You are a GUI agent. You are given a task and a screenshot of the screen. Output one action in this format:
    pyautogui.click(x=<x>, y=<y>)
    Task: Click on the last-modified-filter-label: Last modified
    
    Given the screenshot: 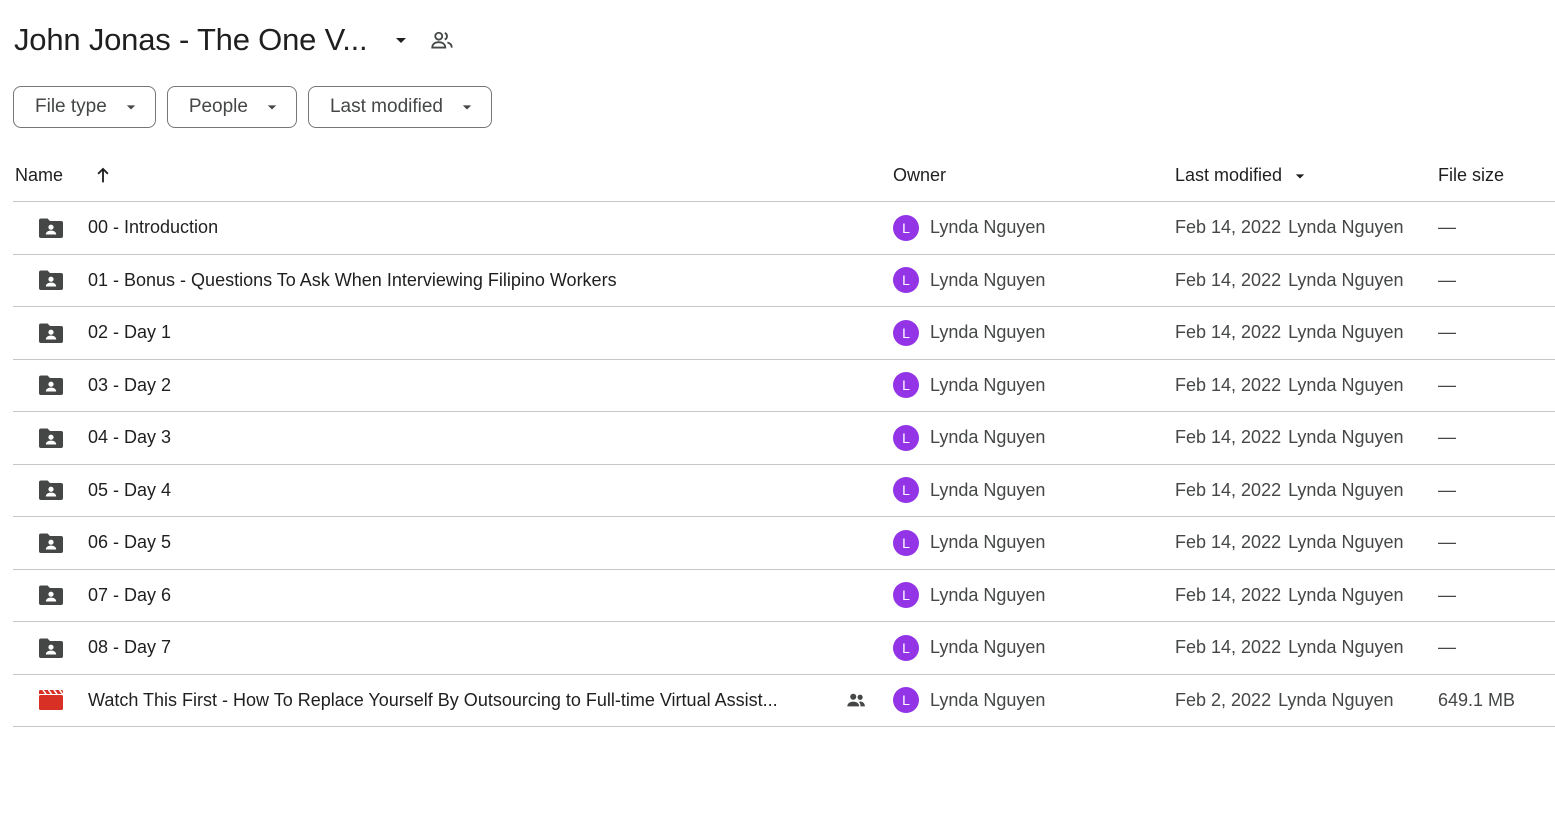 What is the action you would take?
    pyautogui.click(x=386, y=106)
    